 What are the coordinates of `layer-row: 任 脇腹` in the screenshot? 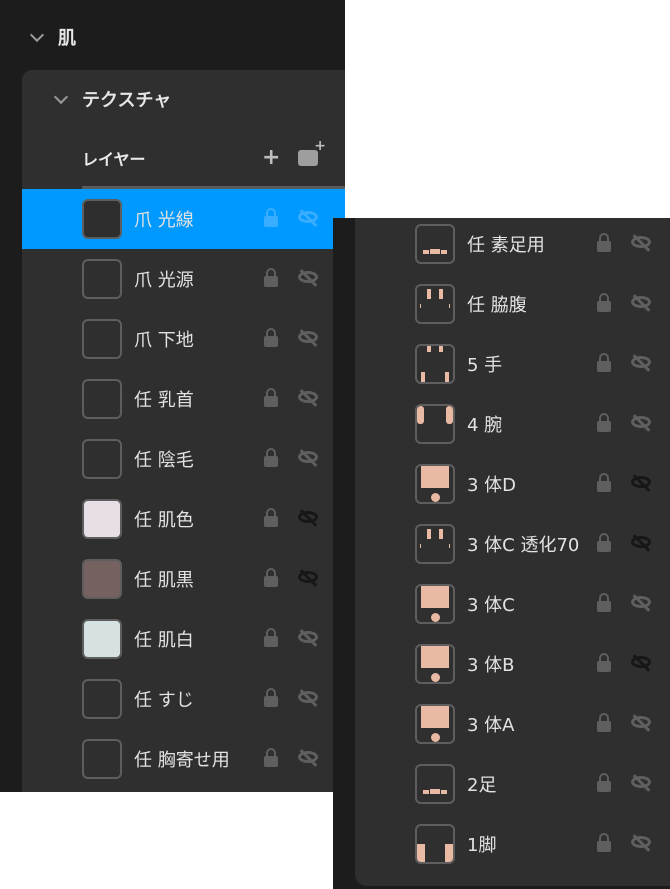 It's located at (512, 304).